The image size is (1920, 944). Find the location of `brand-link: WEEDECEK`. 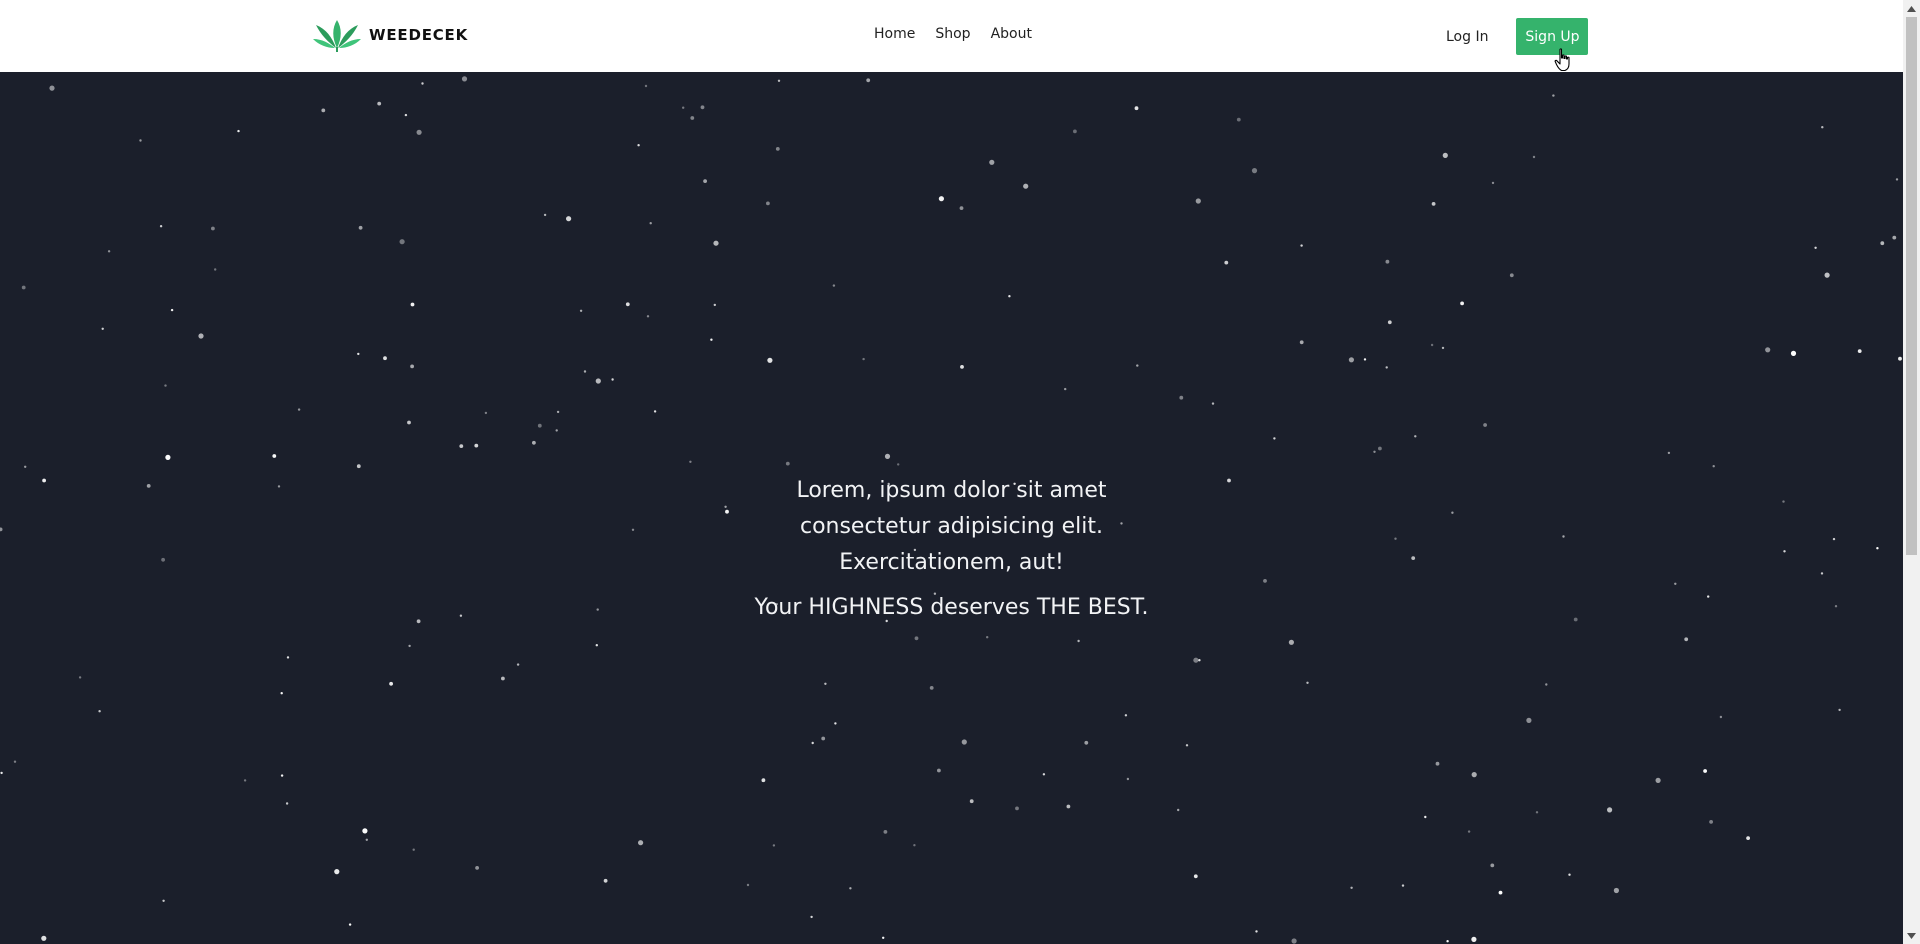

brand-link: WEEDECEK is located at coordinates (390, 35).